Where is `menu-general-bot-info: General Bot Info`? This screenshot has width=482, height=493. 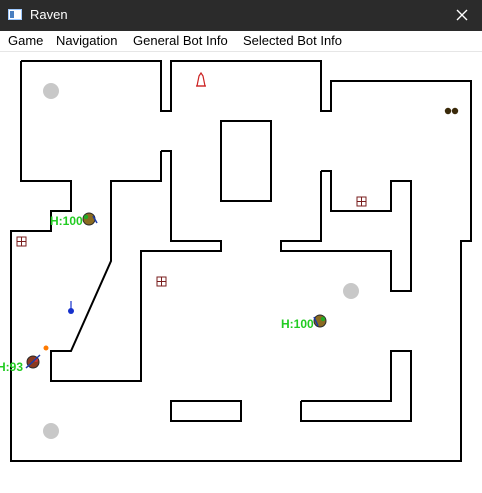 menu-general-bot-info: General Bot Info is located at coordinates (180, 40).